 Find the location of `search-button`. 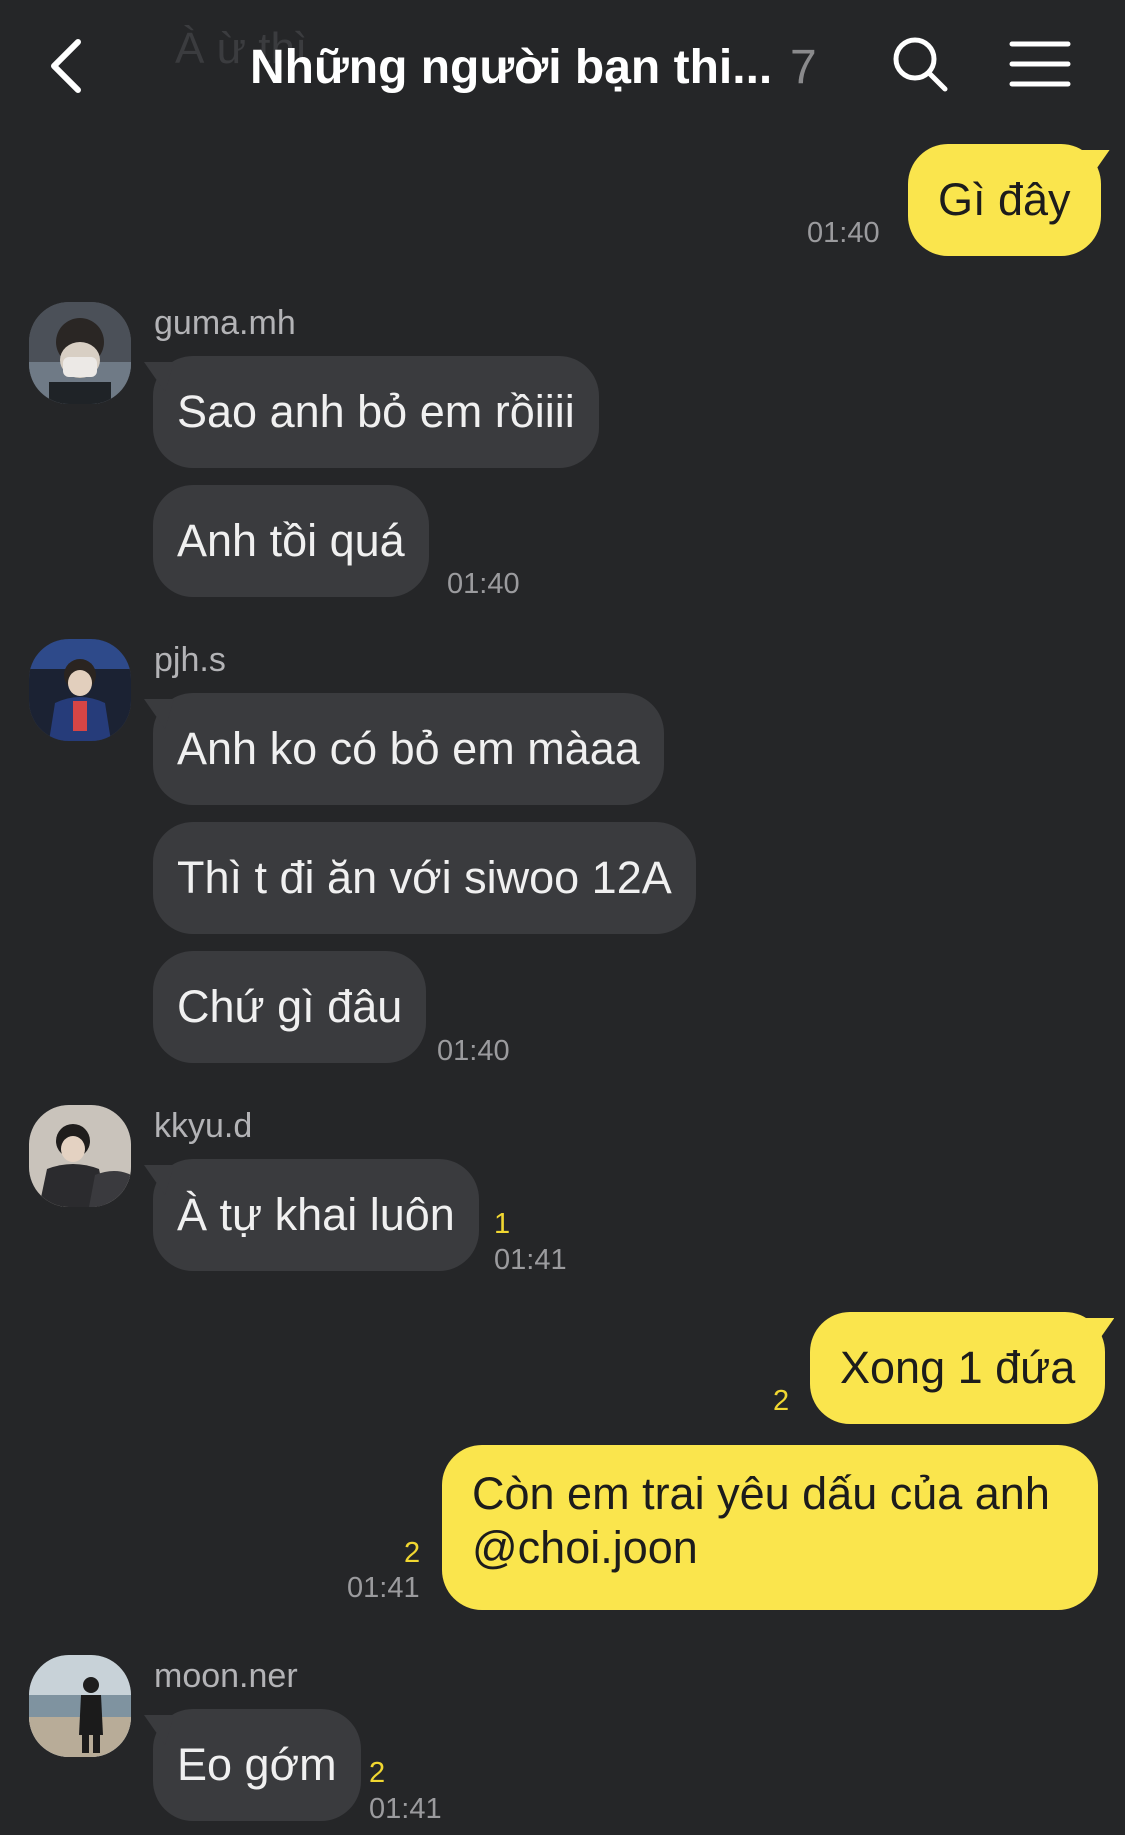

search-button is located at coordinates (920, 64).